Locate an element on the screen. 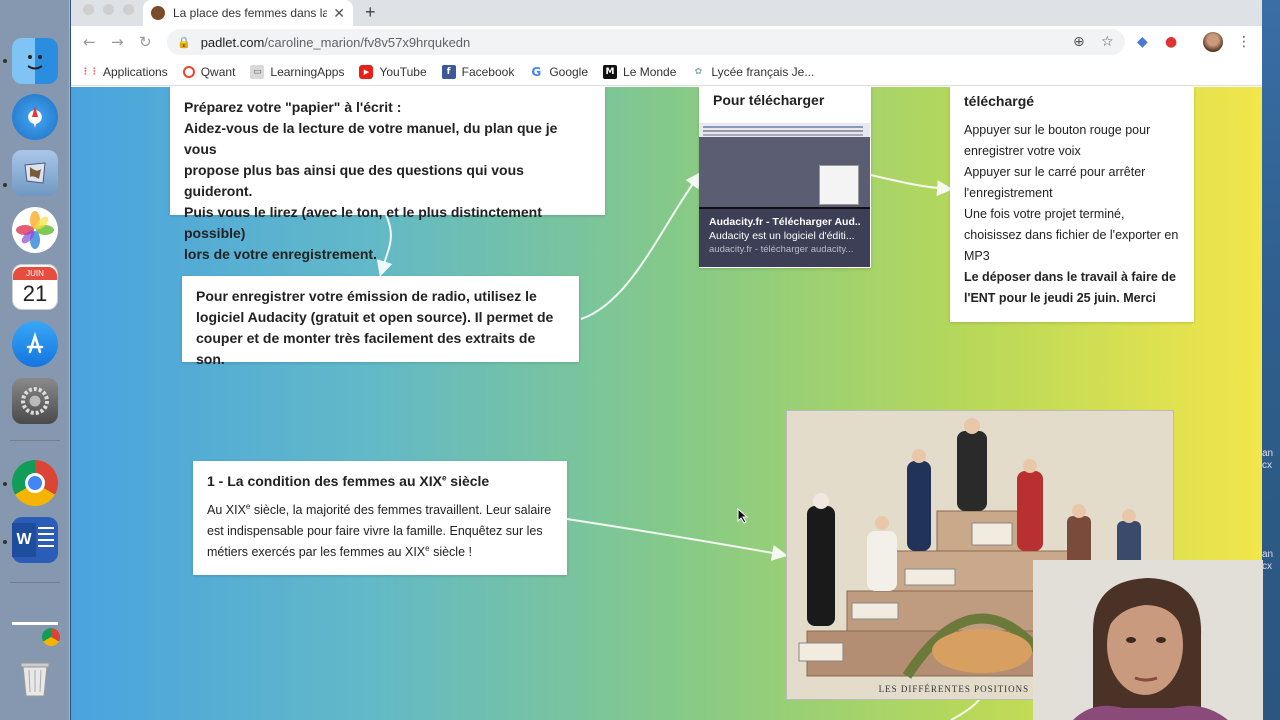 The width and height of the screenshot is (1280, 720). apps-grid-icon: ⋮⋮ is located at coordinates (90, 71).